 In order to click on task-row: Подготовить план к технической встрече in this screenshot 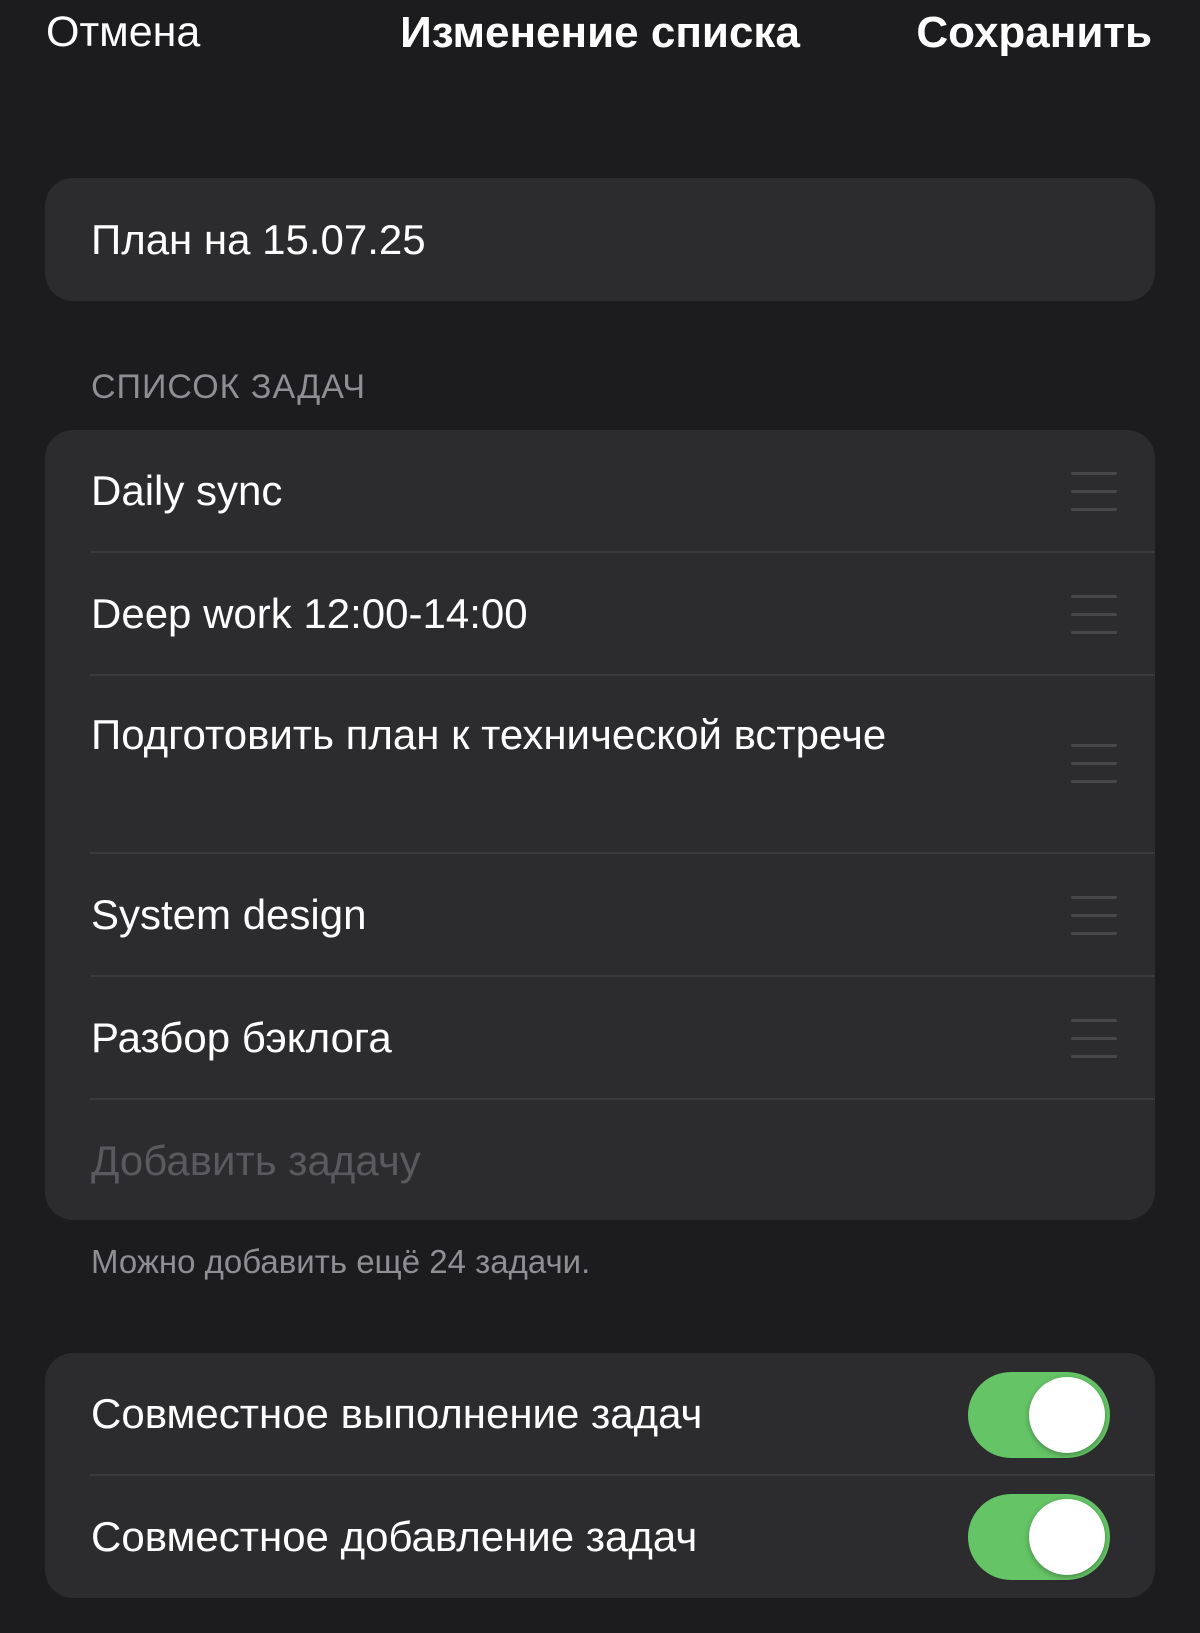, I will do `click(600, 765)`.